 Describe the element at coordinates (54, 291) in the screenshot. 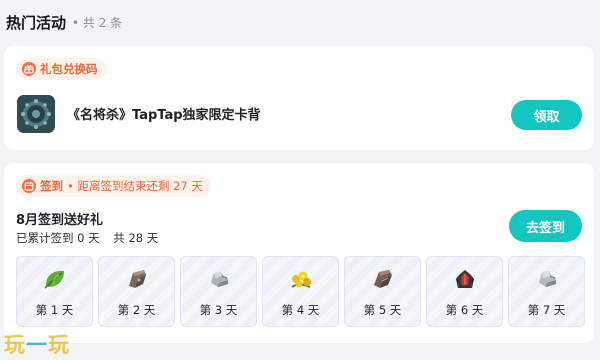

I see `reward-day-1: 第 1 天` at that location.